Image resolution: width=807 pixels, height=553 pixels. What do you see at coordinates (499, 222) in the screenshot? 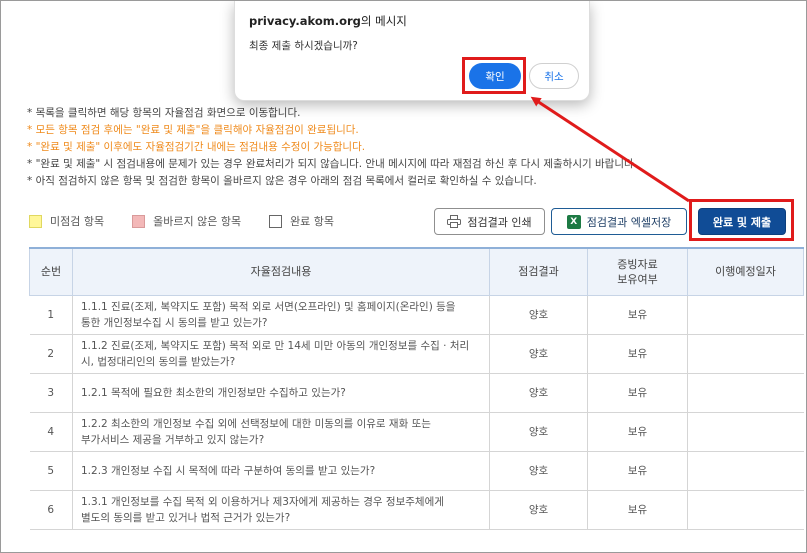
I see `print-result-label: 점검결과 인쇄` at bounding box center [499, 222].